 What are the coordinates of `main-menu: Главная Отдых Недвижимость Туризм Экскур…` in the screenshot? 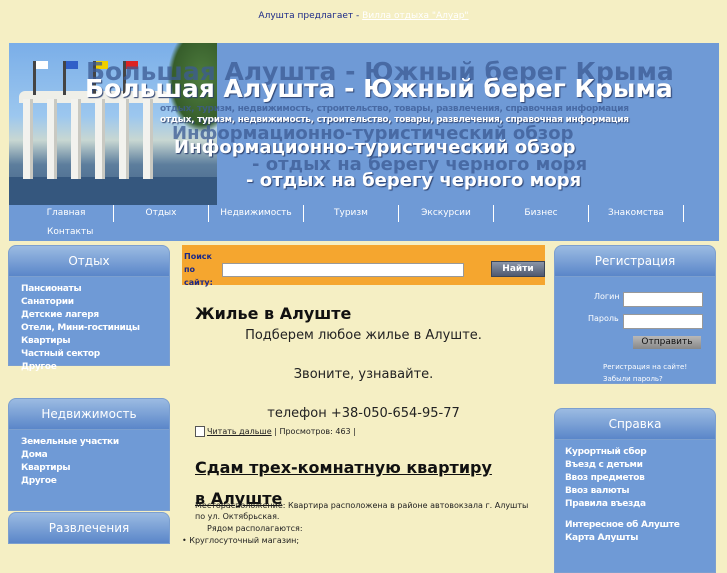 It's located at (364, 223).